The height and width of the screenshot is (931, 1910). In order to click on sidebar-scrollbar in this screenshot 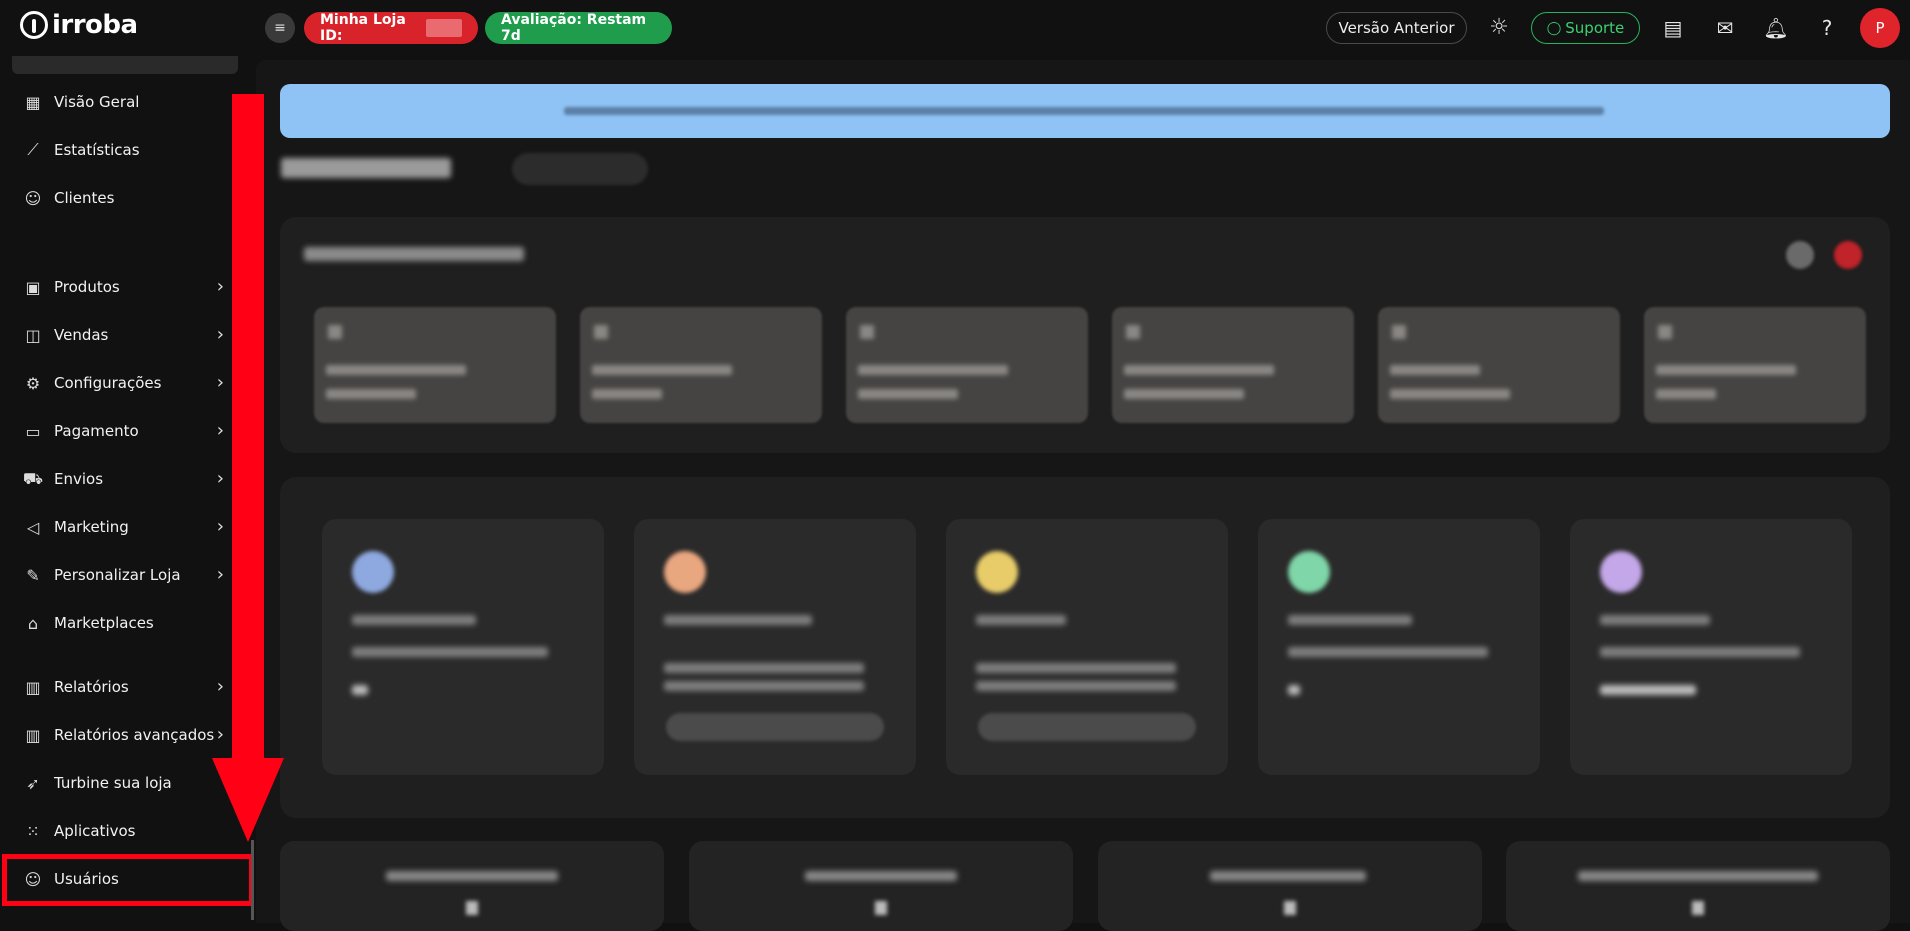, I will do `click(252, 880)`.